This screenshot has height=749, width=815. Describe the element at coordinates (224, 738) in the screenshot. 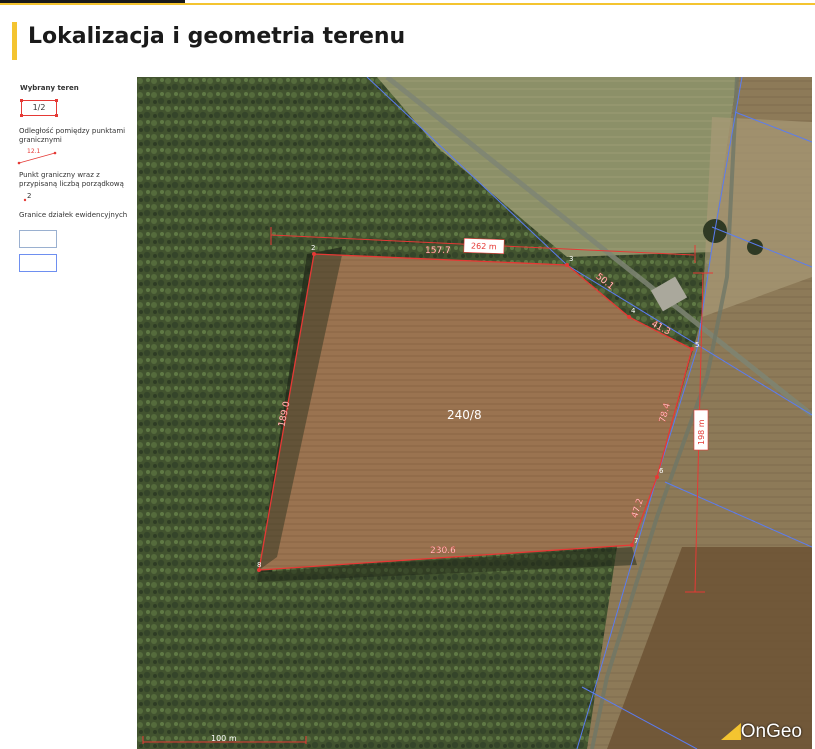

I see `scale-label: 100 m` at that location.